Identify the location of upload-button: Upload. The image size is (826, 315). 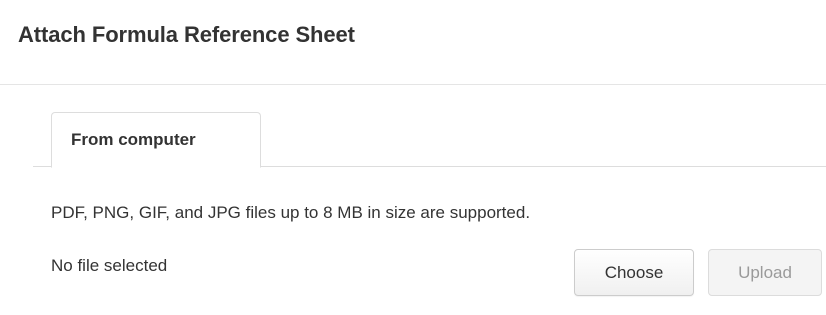
(765, 272).